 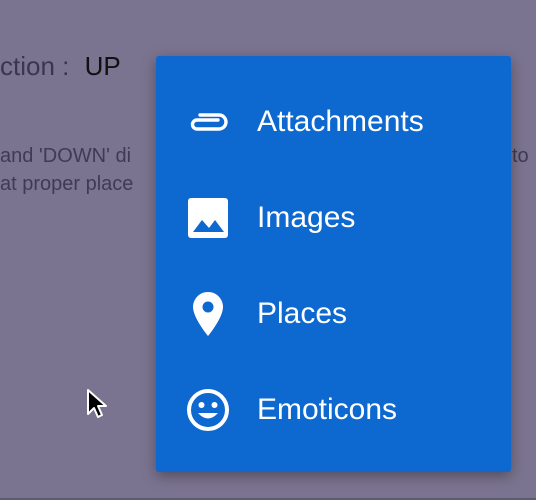 I want to click on menu-item-emoticons: Emoticons, so click(x=333, y=410).